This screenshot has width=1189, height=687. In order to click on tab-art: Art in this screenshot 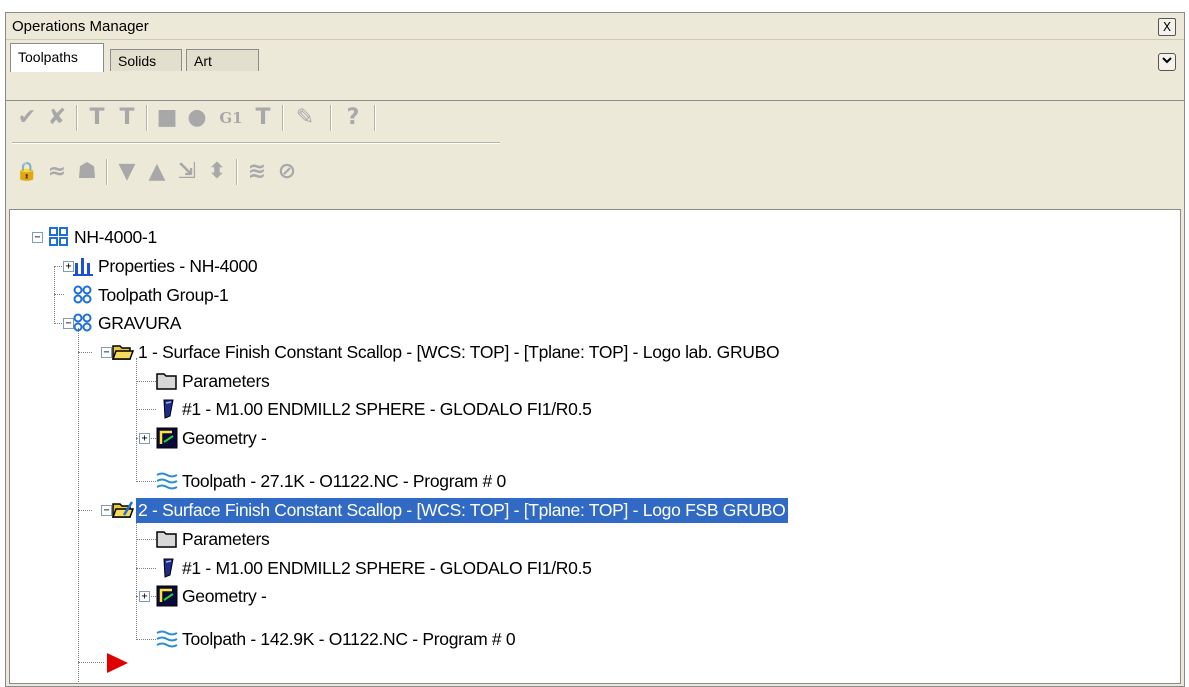, I will do `click(222, 60)`.